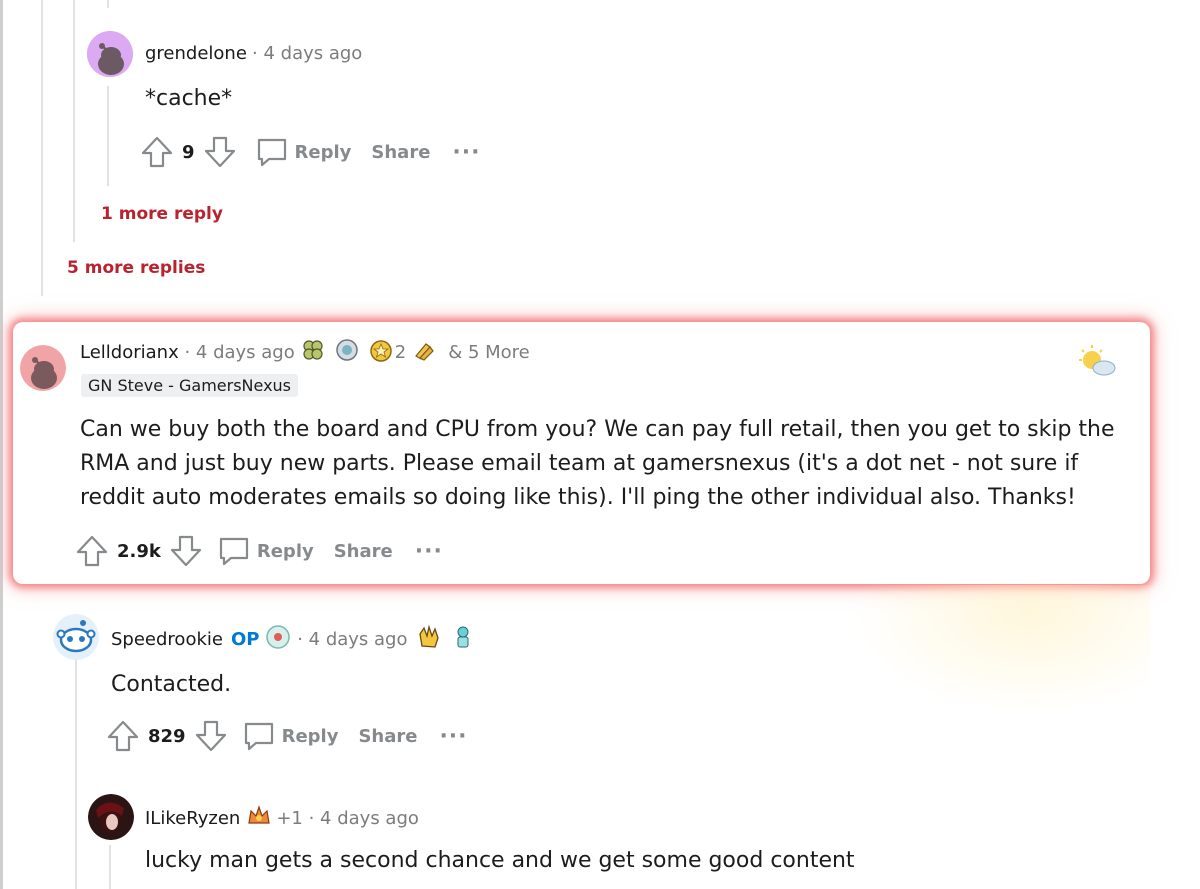 The height and width of the screenshot is (889, 1200). I want to click on sun-cloud-icon, so click(1097, 363).